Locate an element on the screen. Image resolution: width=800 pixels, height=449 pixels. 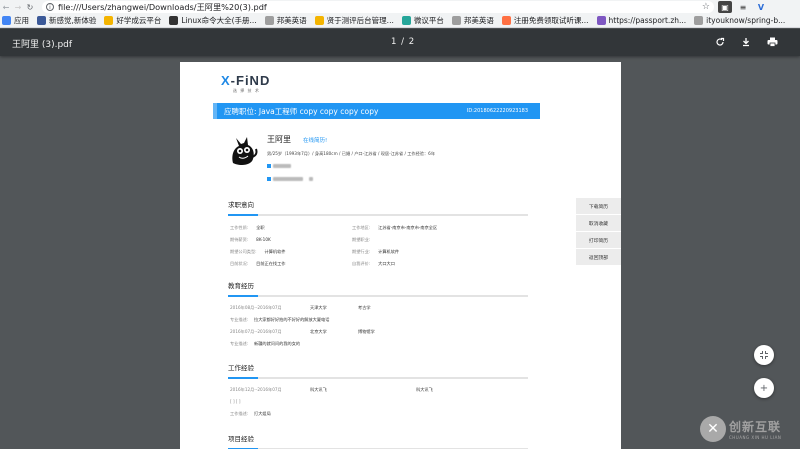
print-icon is located at coordinates (772, 42).